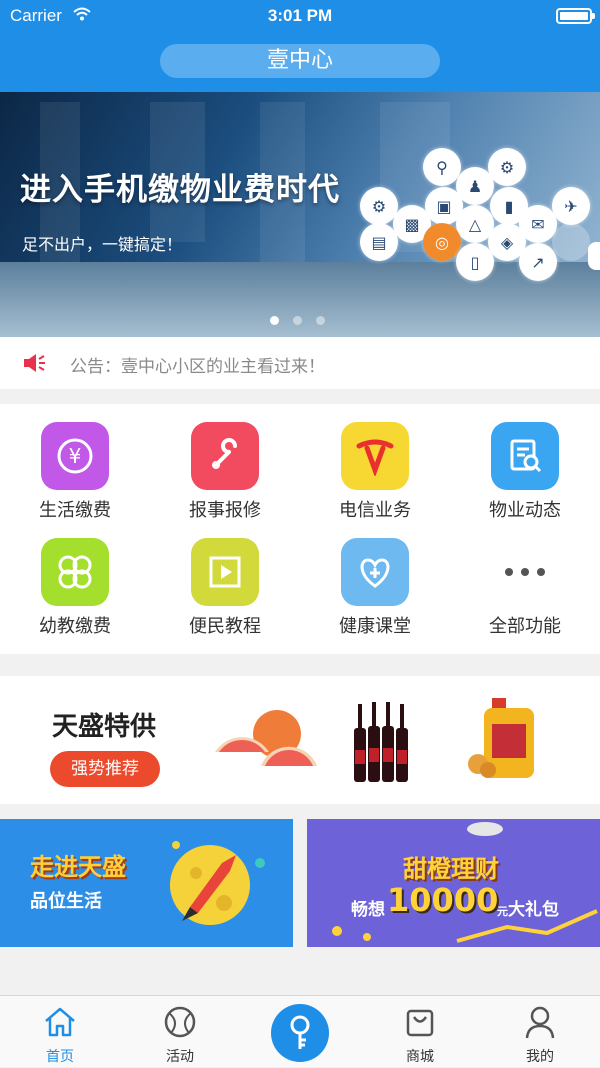 The image size is (600, 1068). What do you see at coordinates (375, 626) in the screenshot?
I see `service-label: 健康课堂` at bounding box center [375, 626].